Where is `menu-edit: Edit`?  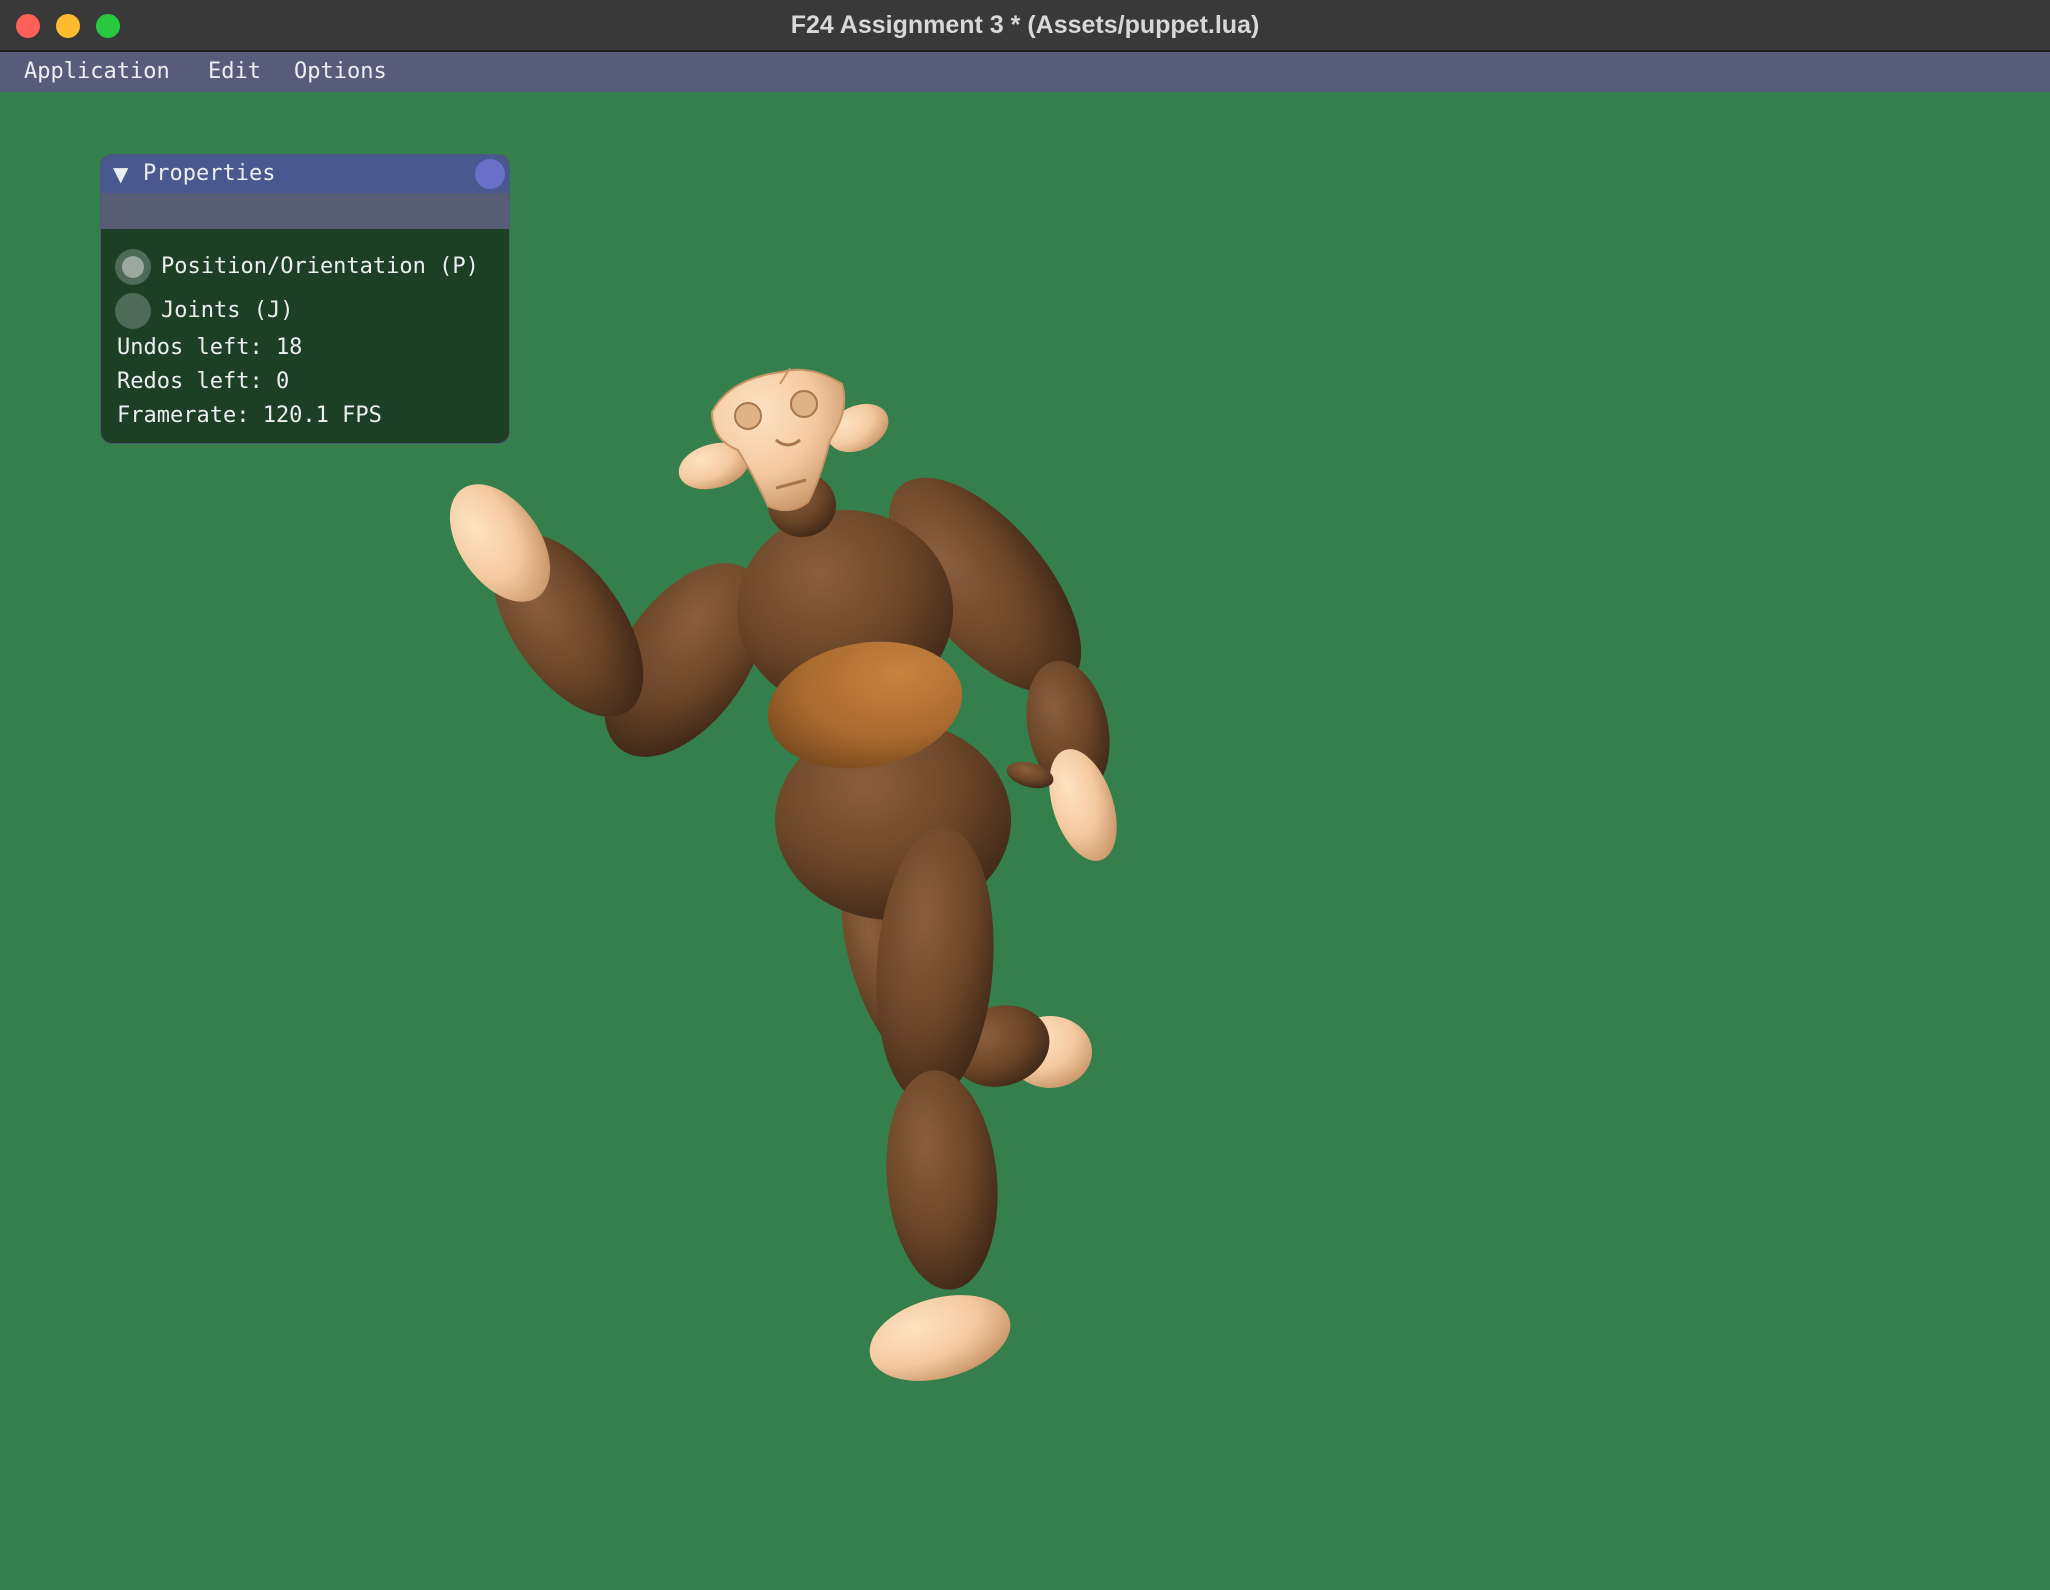
menu-edit: Edit is located at coordinates (234, 72).